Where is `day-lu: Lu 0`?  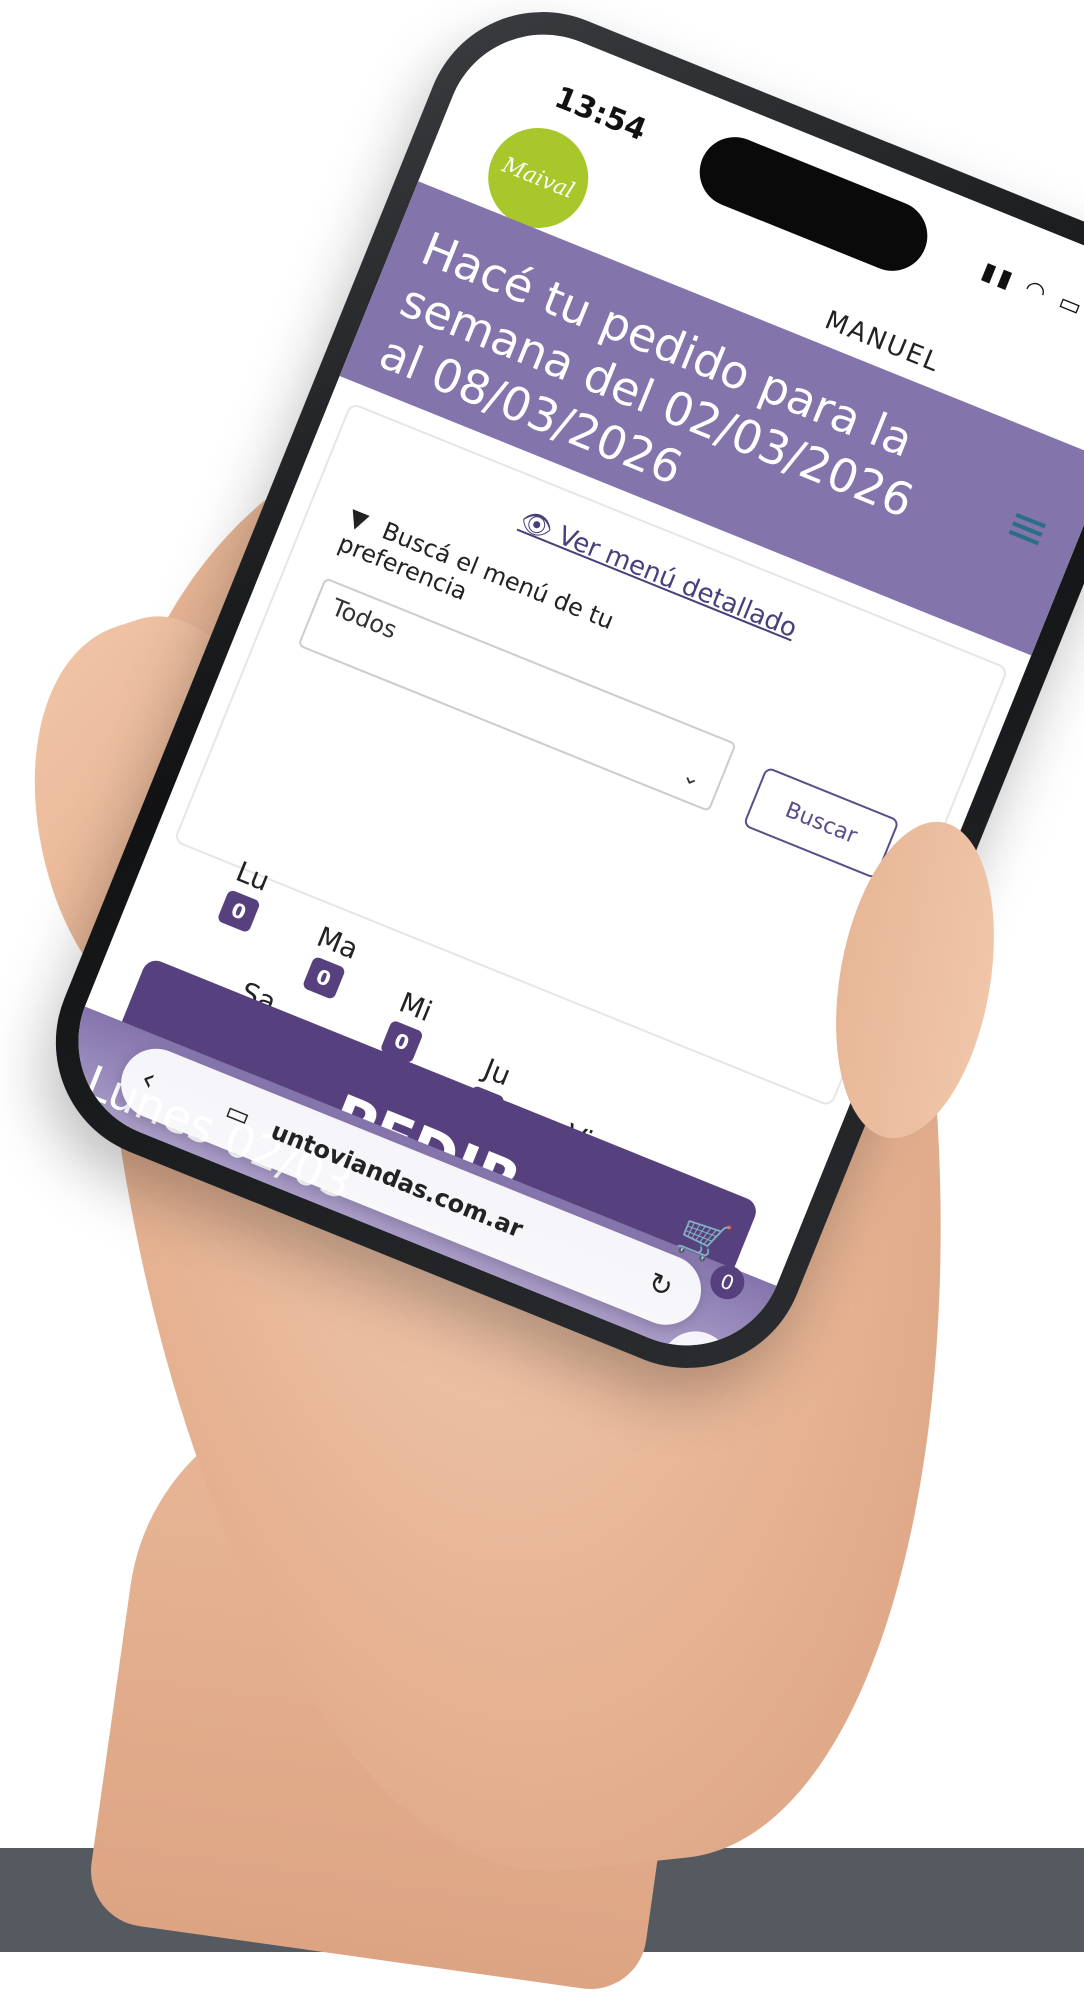 day-lu: Lu 0 is located at coordinates (245, 894).